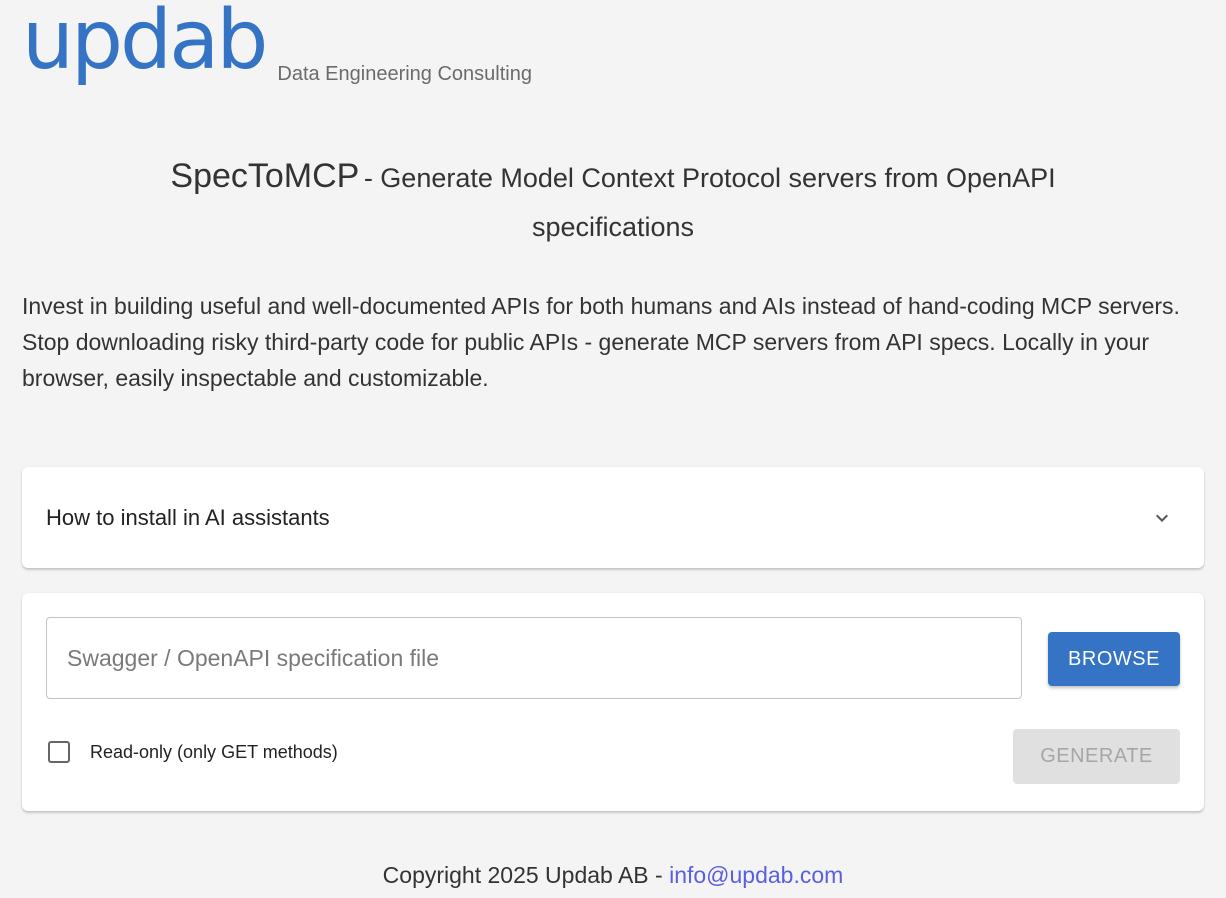  Describe the element at coordinates (534, 658) in the screenshot. I see `spec-file-input: Swagger / OpenAPI specification file` at that location.